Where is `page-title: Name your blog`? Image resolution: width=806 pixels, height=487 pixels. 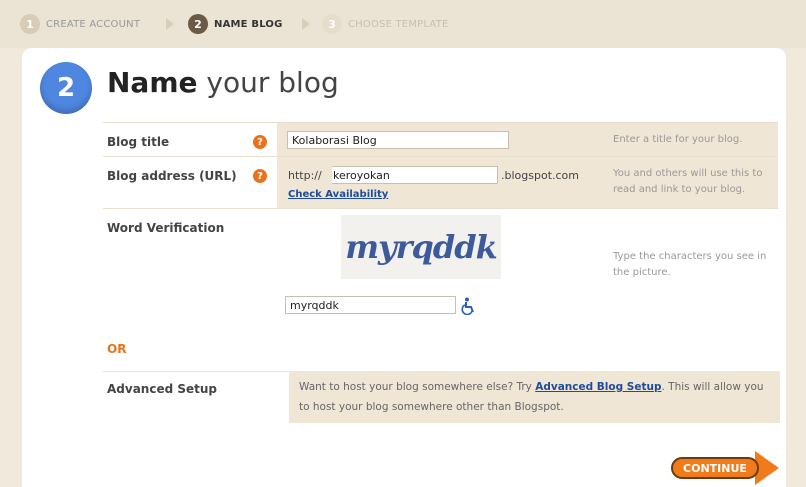 page-title: Name your blog is located at coordinates (223, 82).